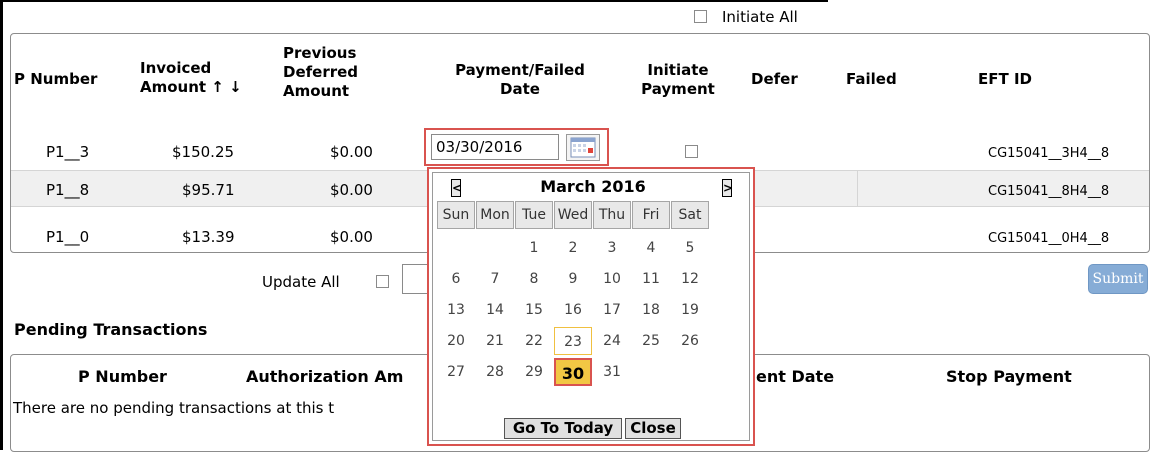  What do you see at coordinates (301, 282) in the screenshot?
I see `update-all-label: Update All` at bounding box center [301, 282].